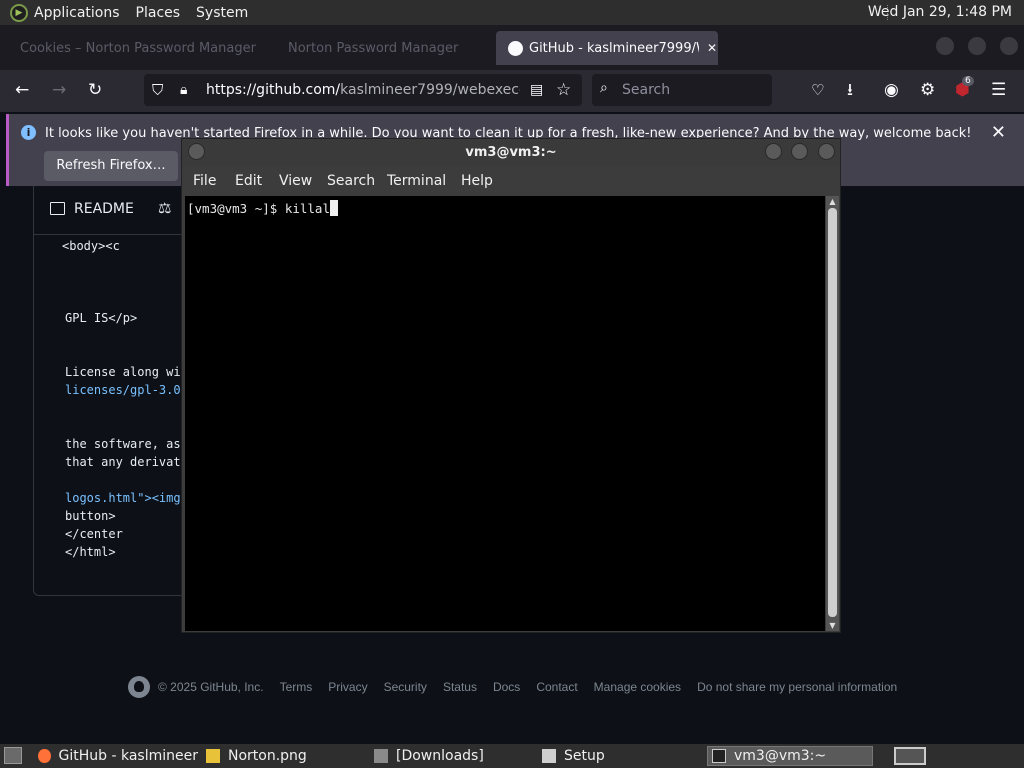  I want to click on readme-code-line: <body><c, so click(91, 246).